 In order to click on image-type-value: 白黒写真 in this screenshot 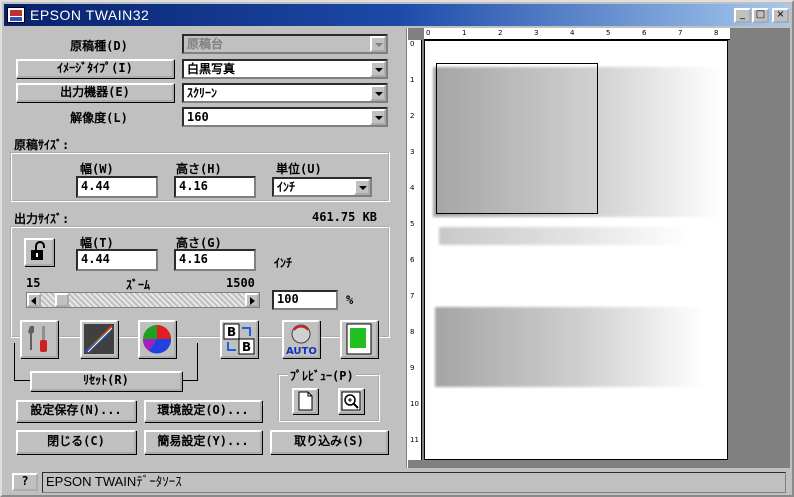, I will do `click(211, 69)`.